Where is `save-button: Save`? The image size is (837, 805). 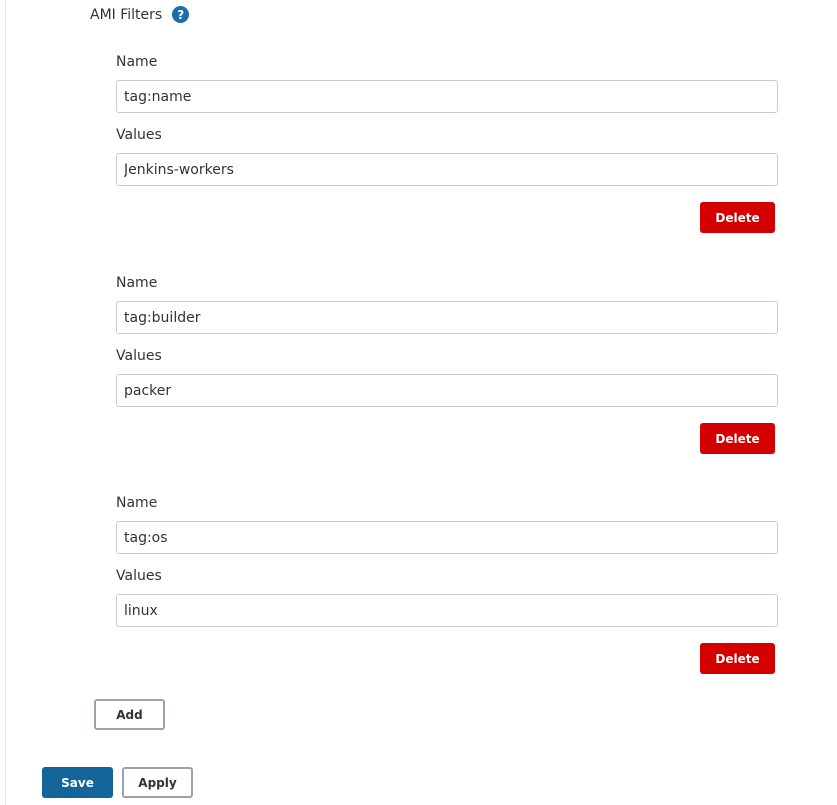
save-button: Save is located at coordinates (77, 782).